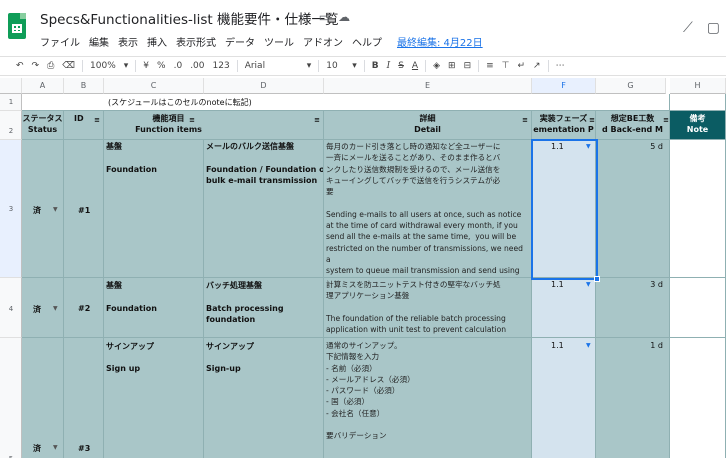 The height and width of the screenshot is (458, 726). I want to click on header-id: ID ≡, so click(84, 125).